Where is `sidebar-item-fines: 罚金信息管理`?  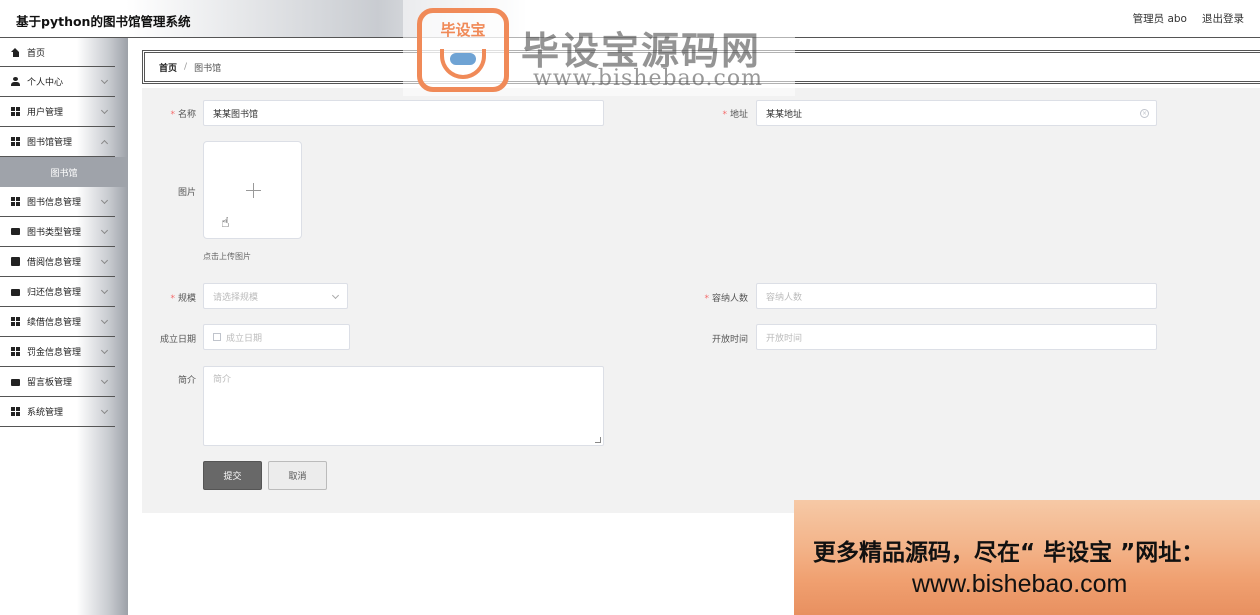
sidebar-item-fines: 罚金信息管理 is located at coordinates (57, 352).